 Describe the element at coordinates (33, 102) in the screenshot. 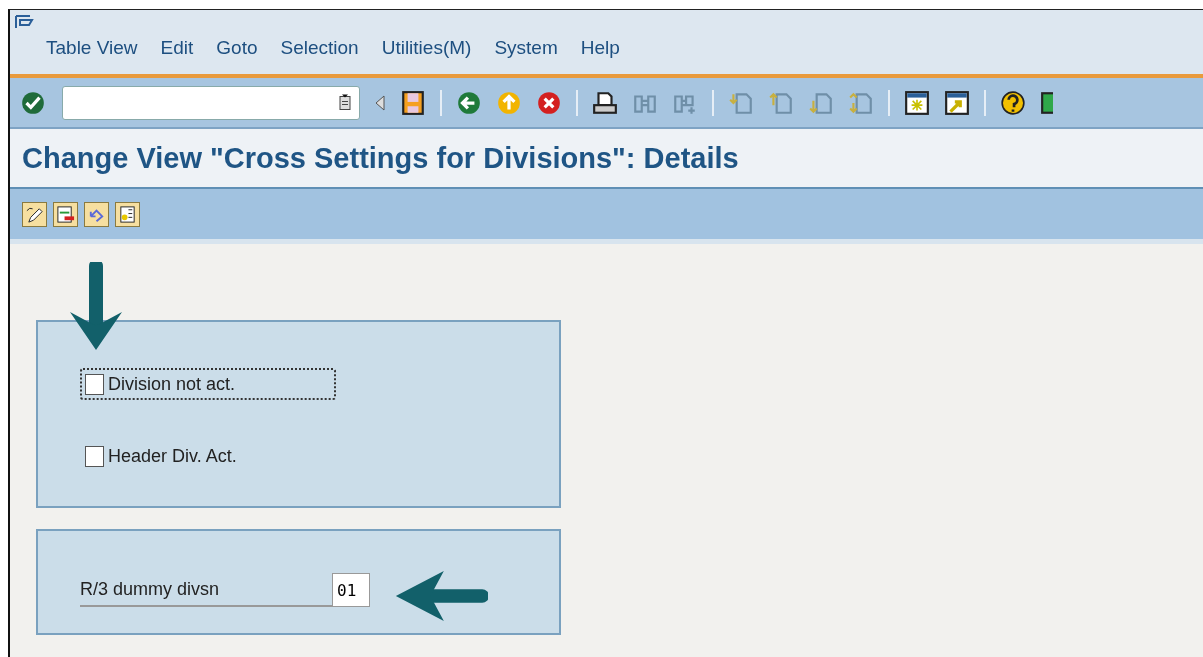

I see `enter-icon` at that location.